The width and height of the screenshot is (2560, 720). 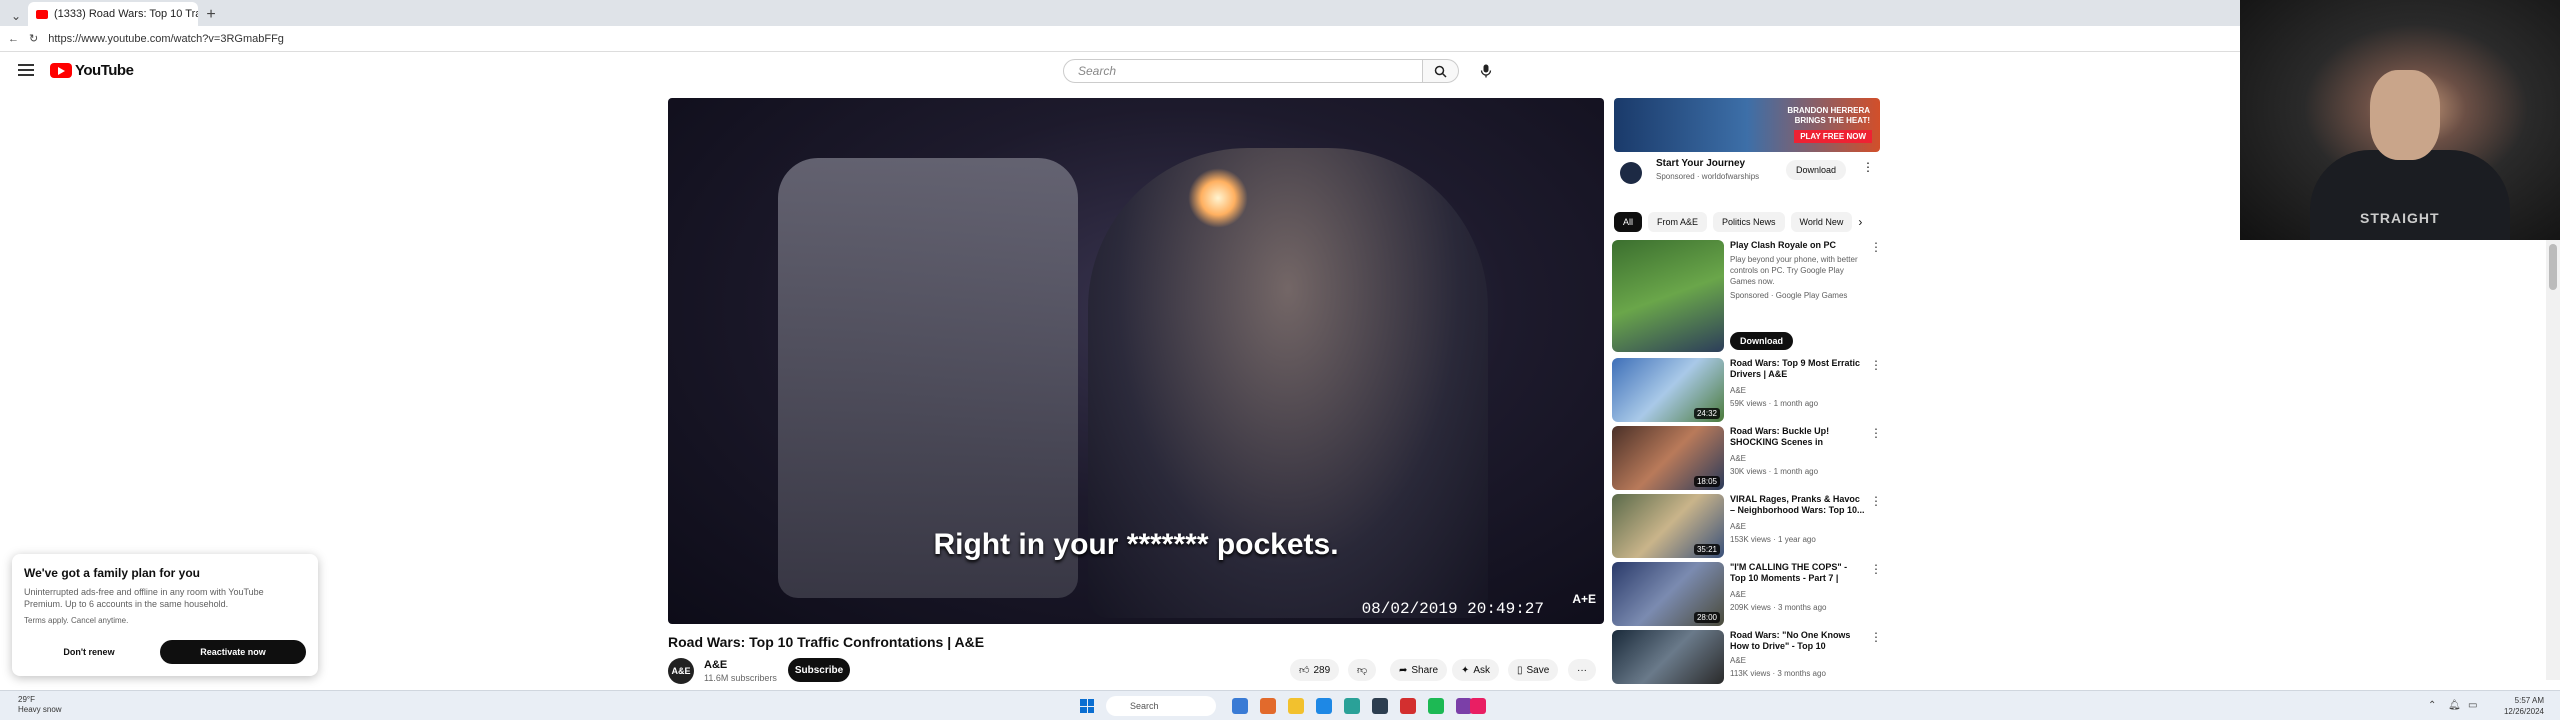 What do you see at coordinates (1761, 341) in the screenshot?
I see `download-button: Download` at bounding box center [1761, 341].